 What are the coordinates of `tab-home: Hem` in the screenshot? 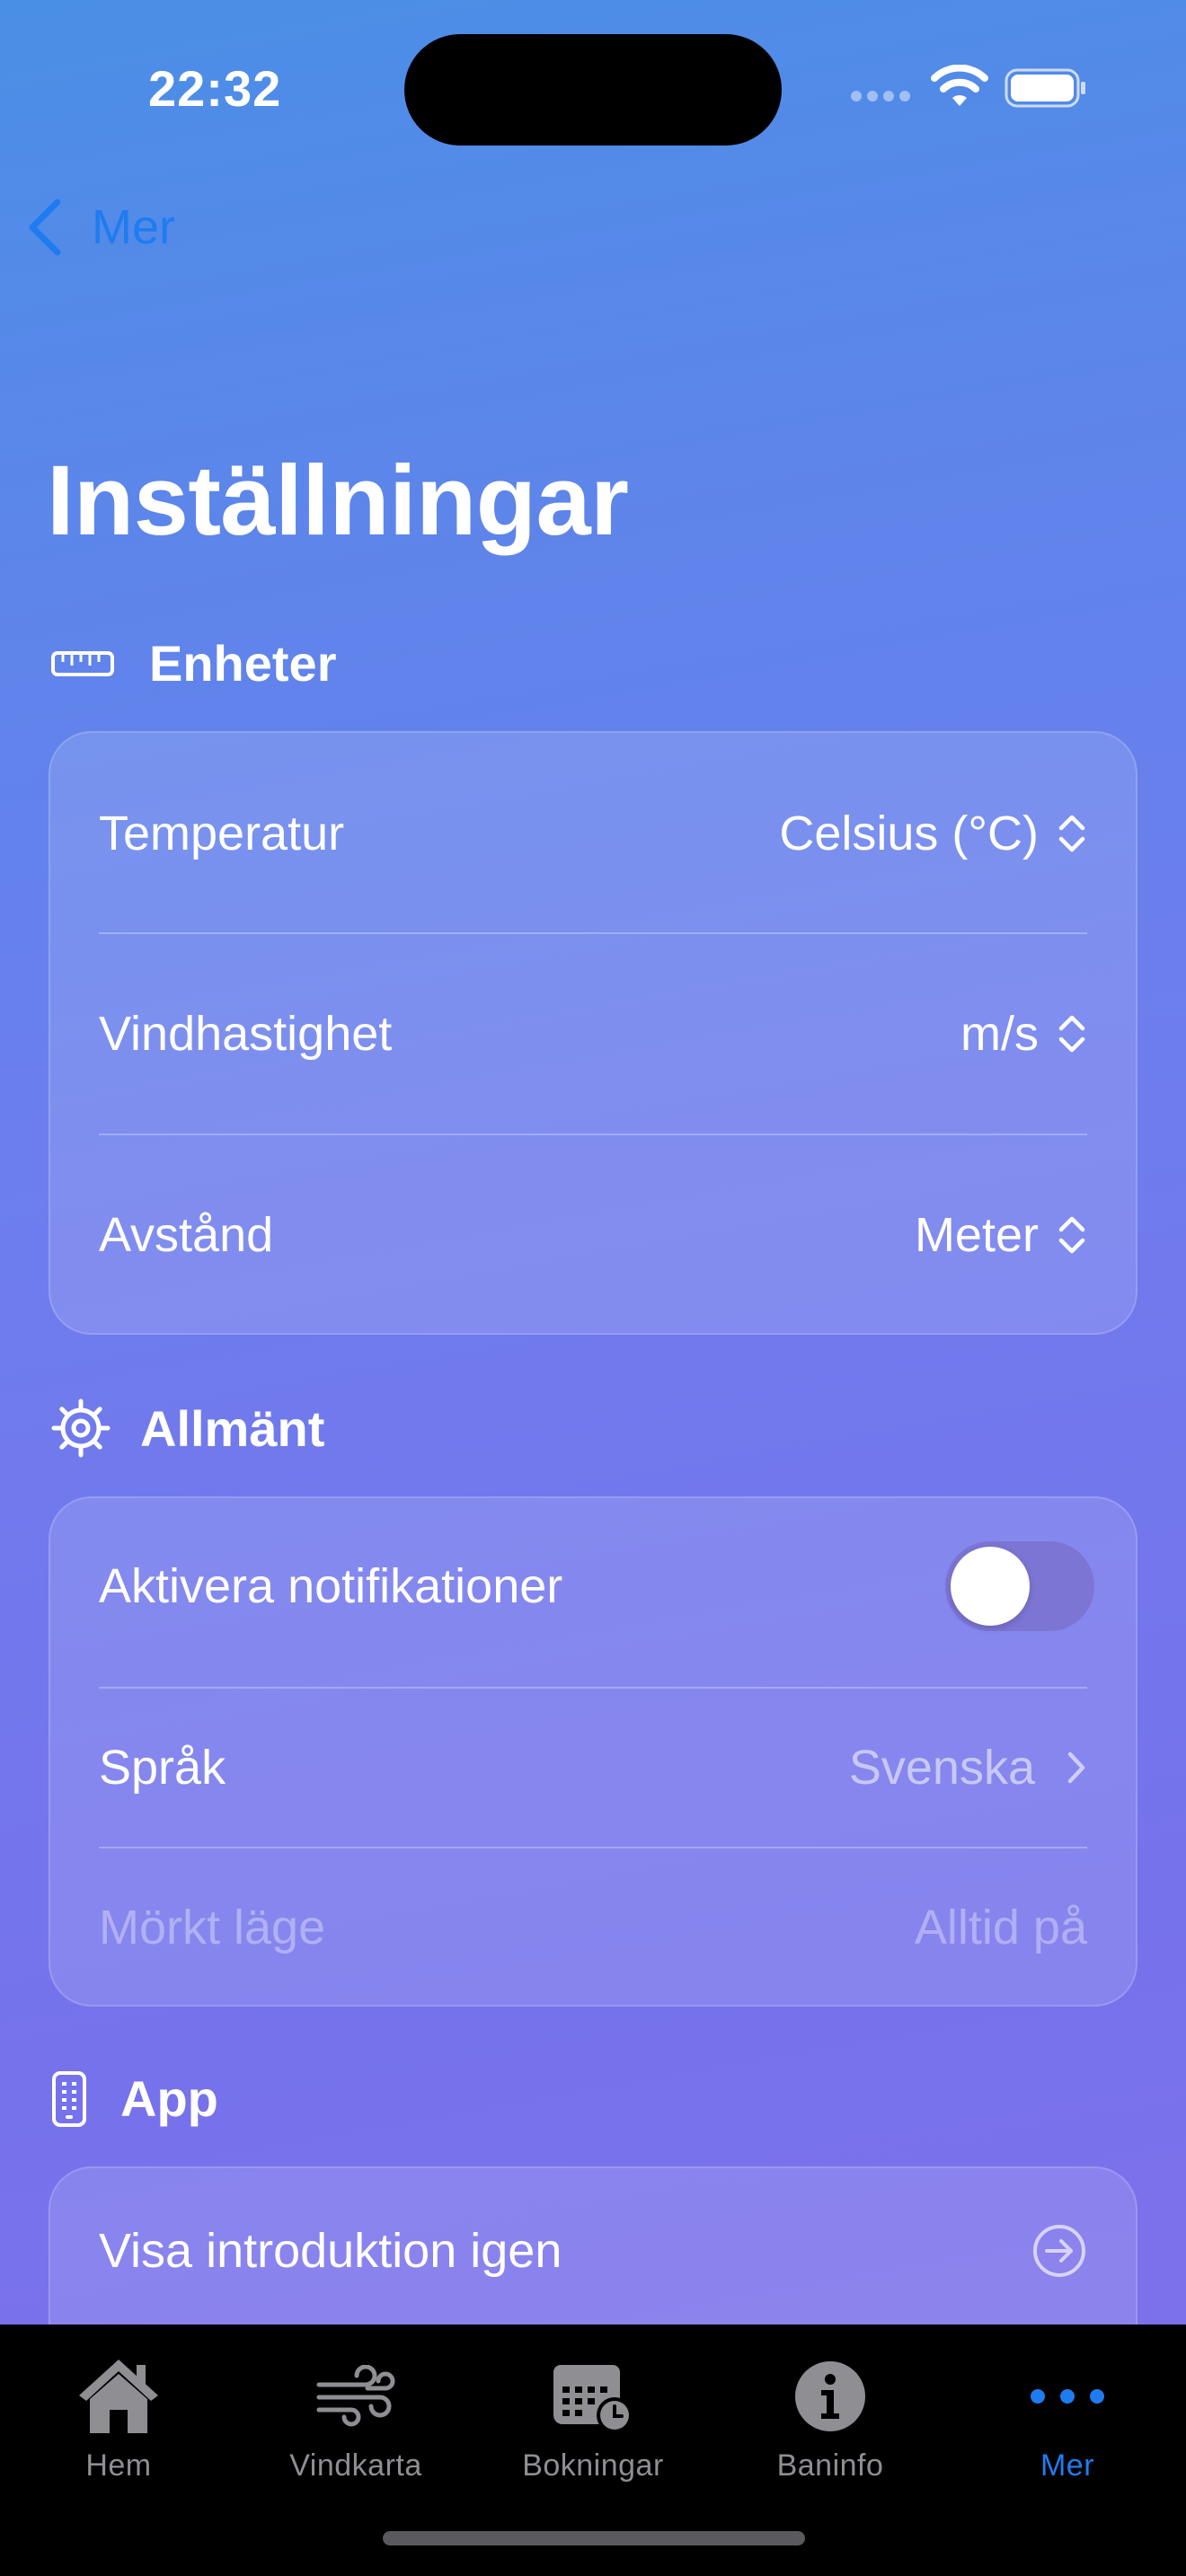 It's located at (118, 2414).